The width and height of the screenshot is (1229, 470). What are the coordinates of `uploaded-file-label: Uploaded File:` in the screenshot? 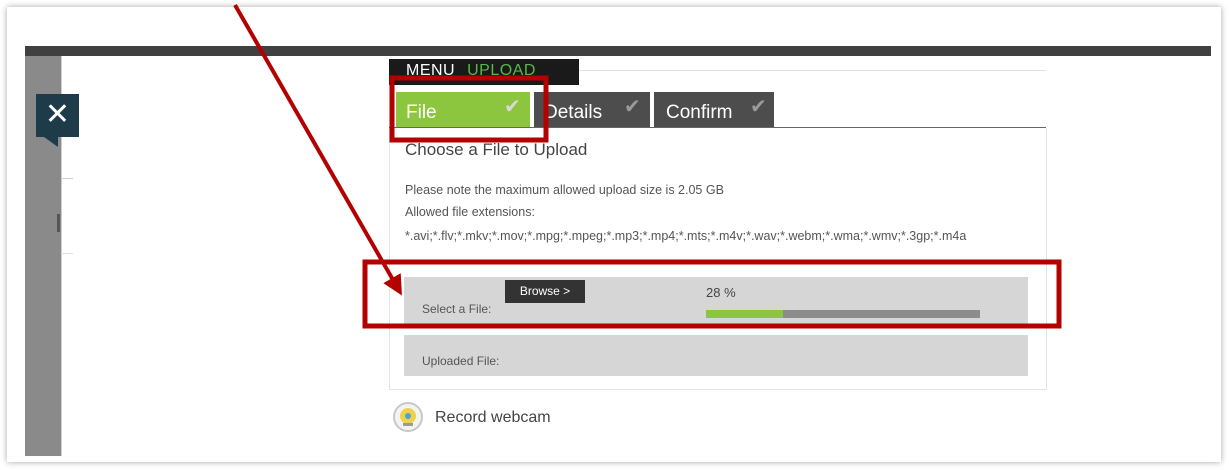 It's located at (461, 361).